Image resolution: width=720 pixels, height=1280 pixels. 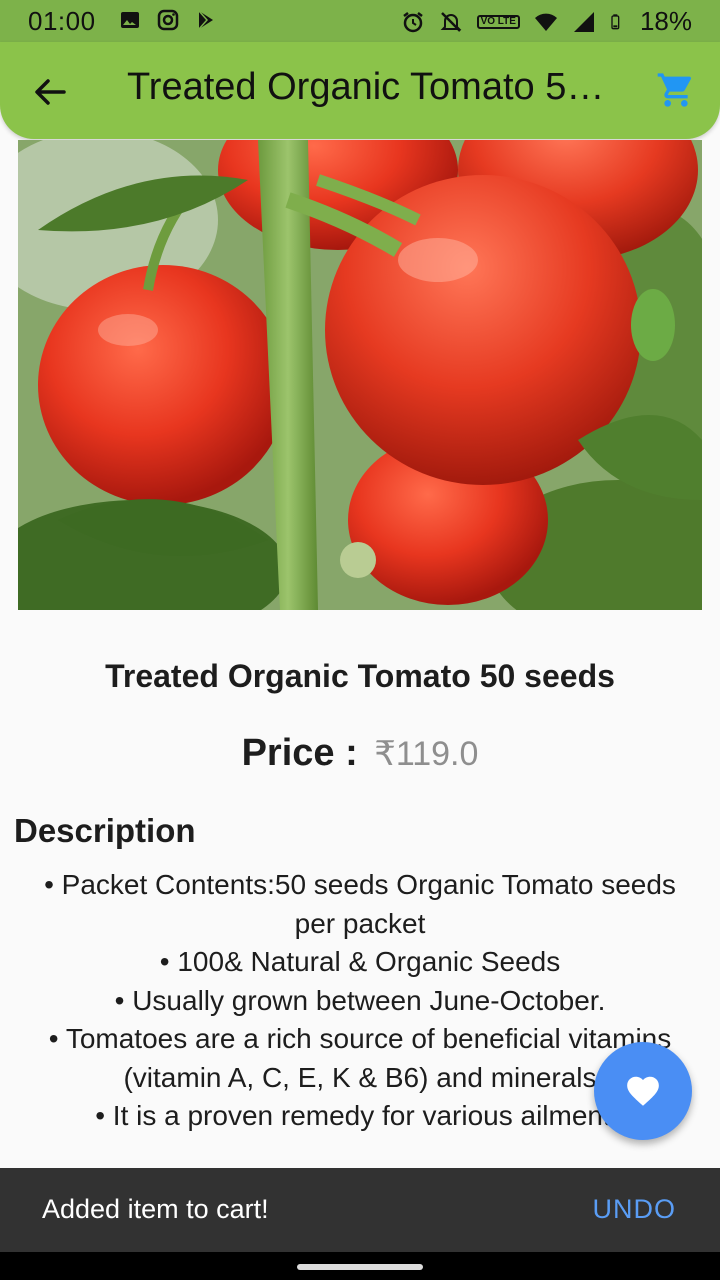 I want to click on heart-icon, so click(x=643, y=1091).